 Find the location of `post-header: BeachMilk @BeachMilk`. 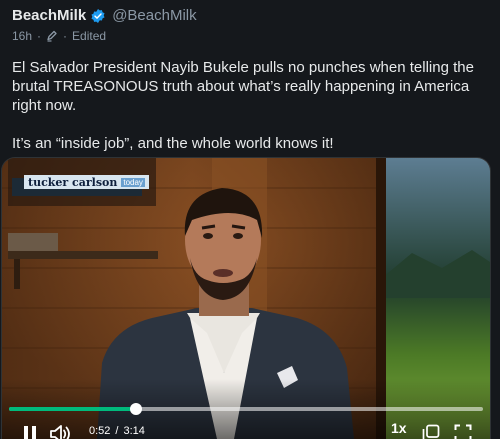

post-header: BeachMilk @BeachMilk is located at coordinates (251, 16).